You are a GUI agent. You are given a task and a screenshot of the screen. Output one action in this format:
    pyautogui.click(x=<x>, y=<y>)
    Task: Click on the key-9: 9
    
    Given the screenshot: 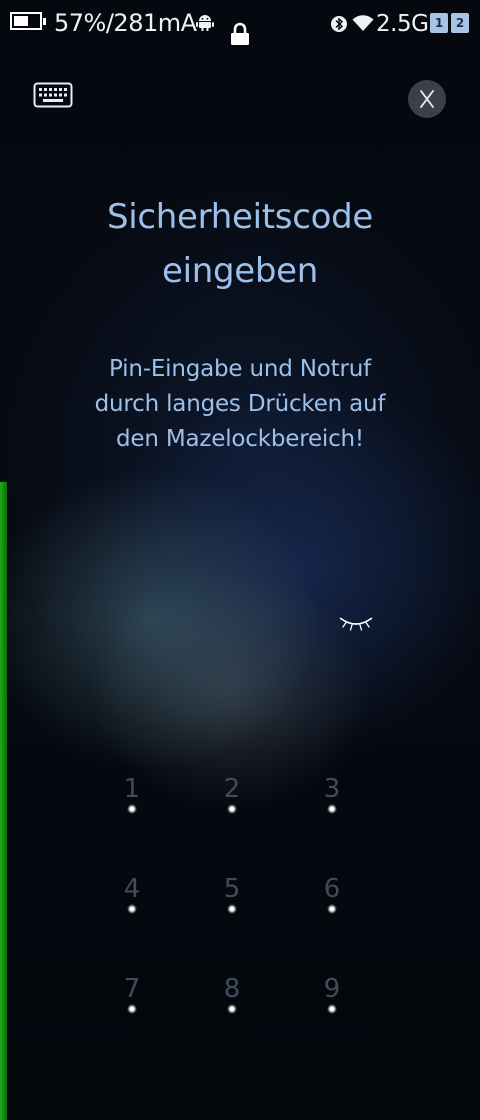 What is the action you would take?
    pyautogui.click(x=350, y=1002)
    